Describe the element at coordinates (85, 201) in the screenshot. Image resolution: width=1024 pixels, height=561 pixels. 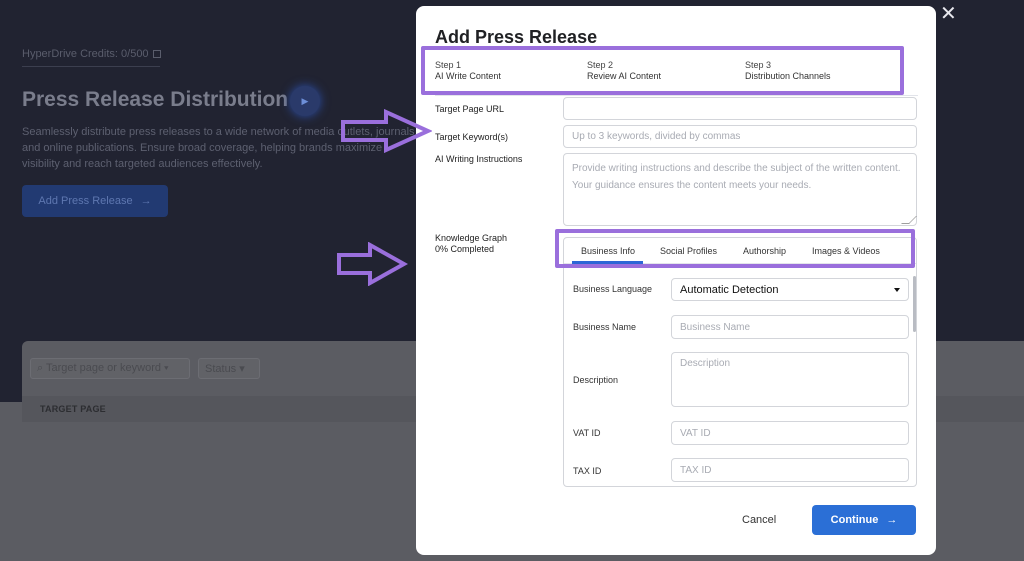
I see `add-press-release-label: Add Press Release` at that location.